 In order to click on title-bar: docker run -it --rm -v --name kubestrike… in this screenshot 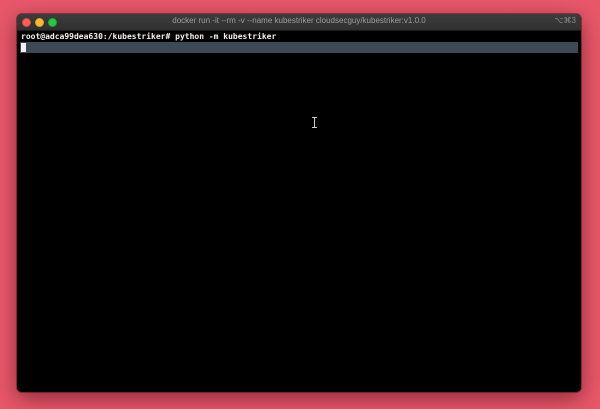, I will do `click(299, 22)`.